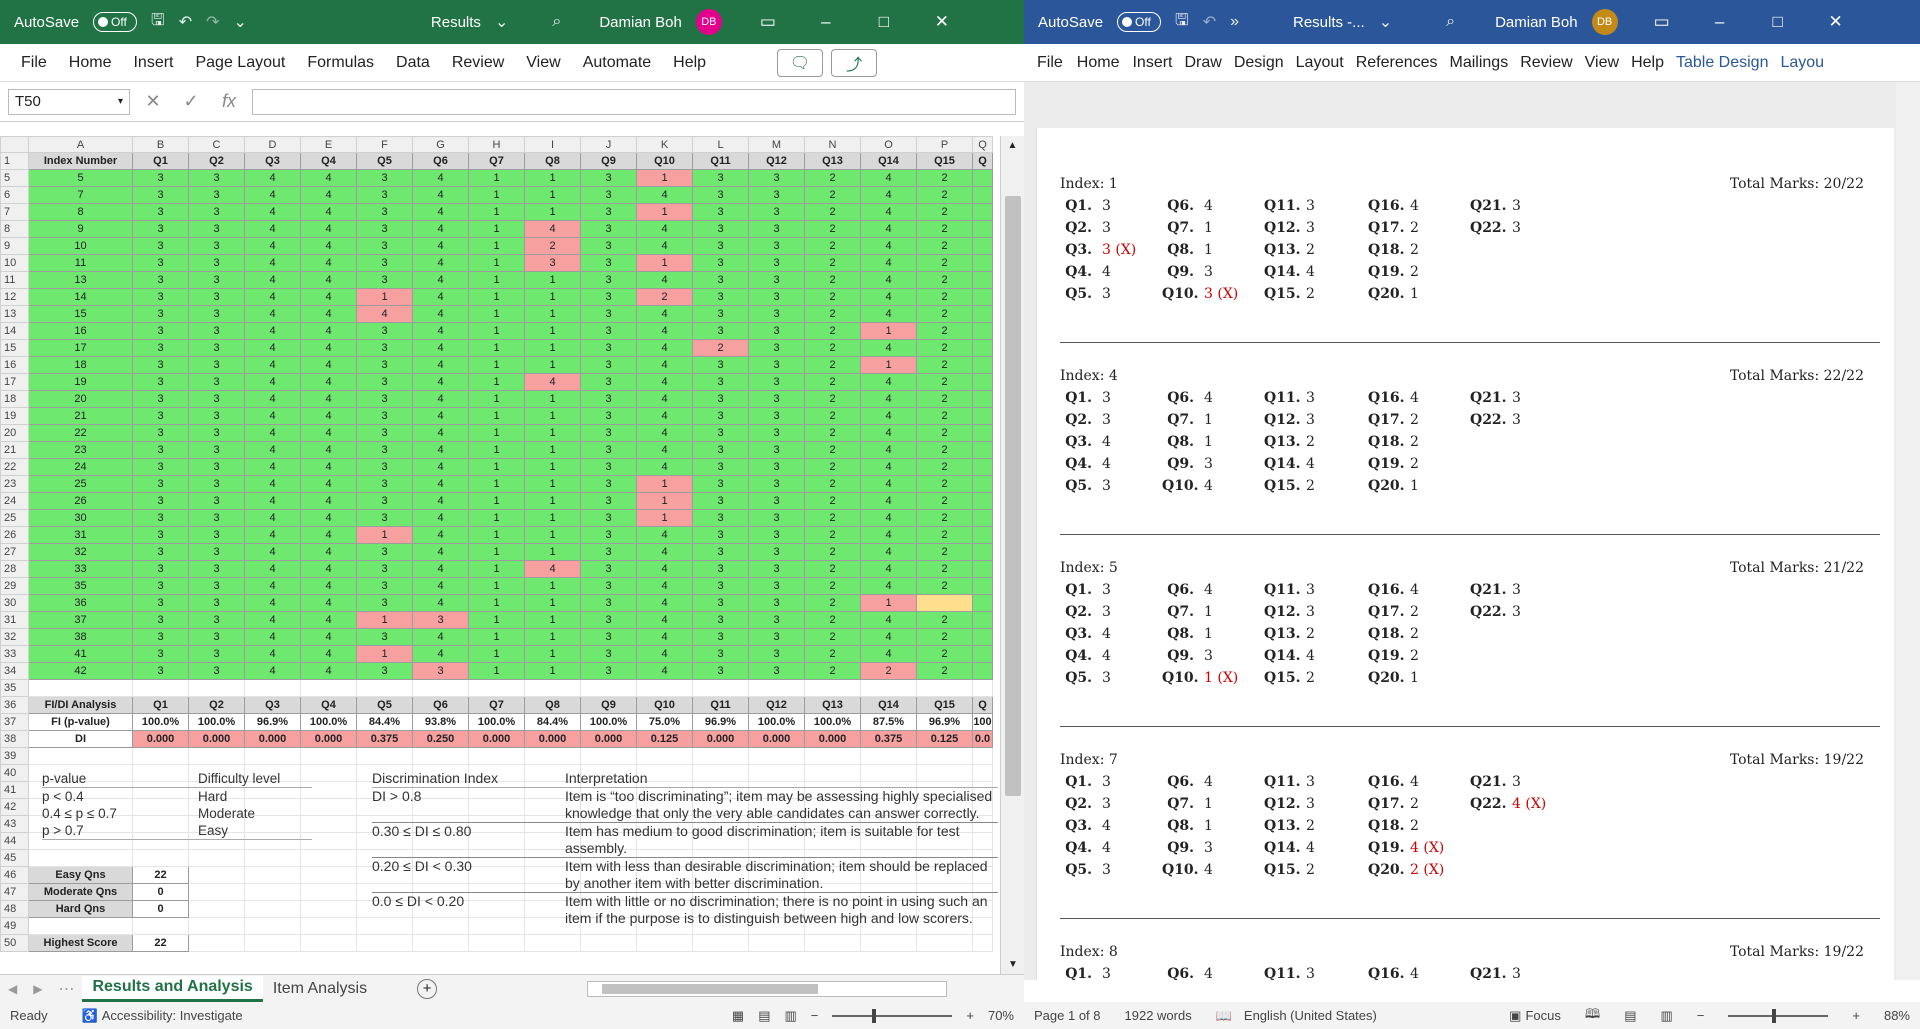 The width and height of the screenshot is (1920, 1029). Describe the element at coordinates (172, 988) in the screenshot. I see `sheet-tab-results: Results and Analysis` at that location.